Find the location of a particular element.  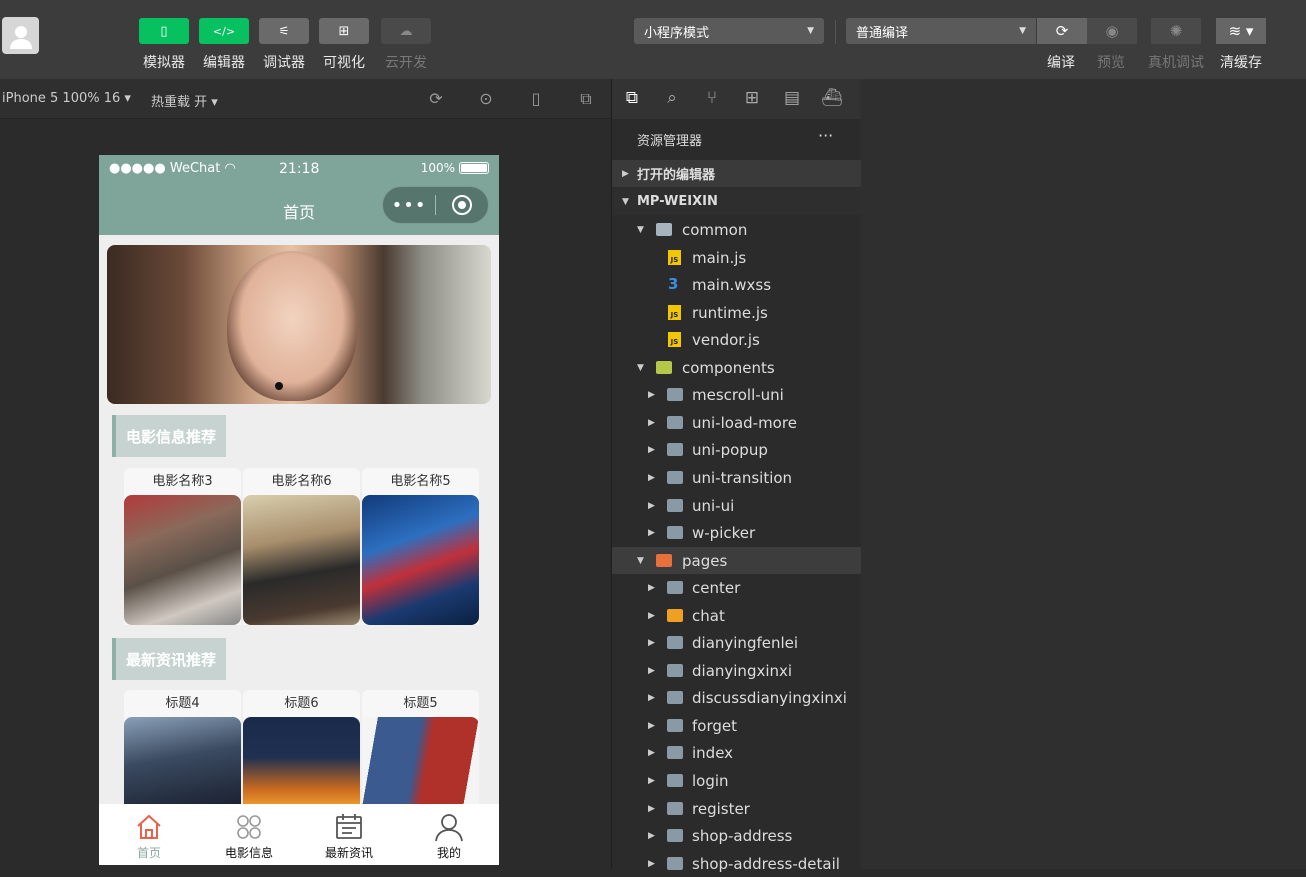

news-card: 标题4 is located at coordinates (182, 748).